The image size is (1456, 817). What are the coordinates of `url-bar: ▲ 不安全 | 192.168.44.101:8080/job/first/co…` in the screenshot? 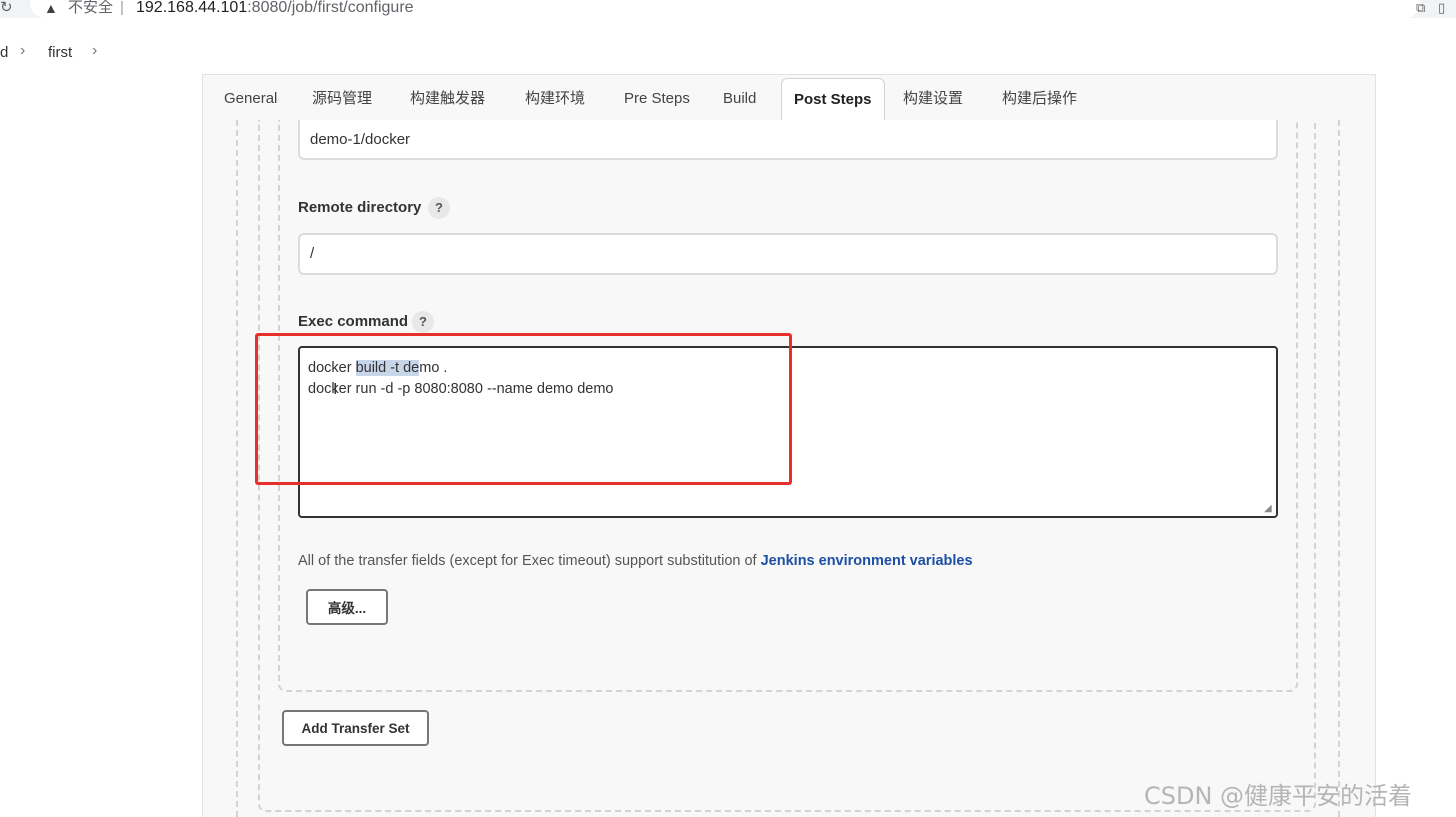 It's located at (725, 9).